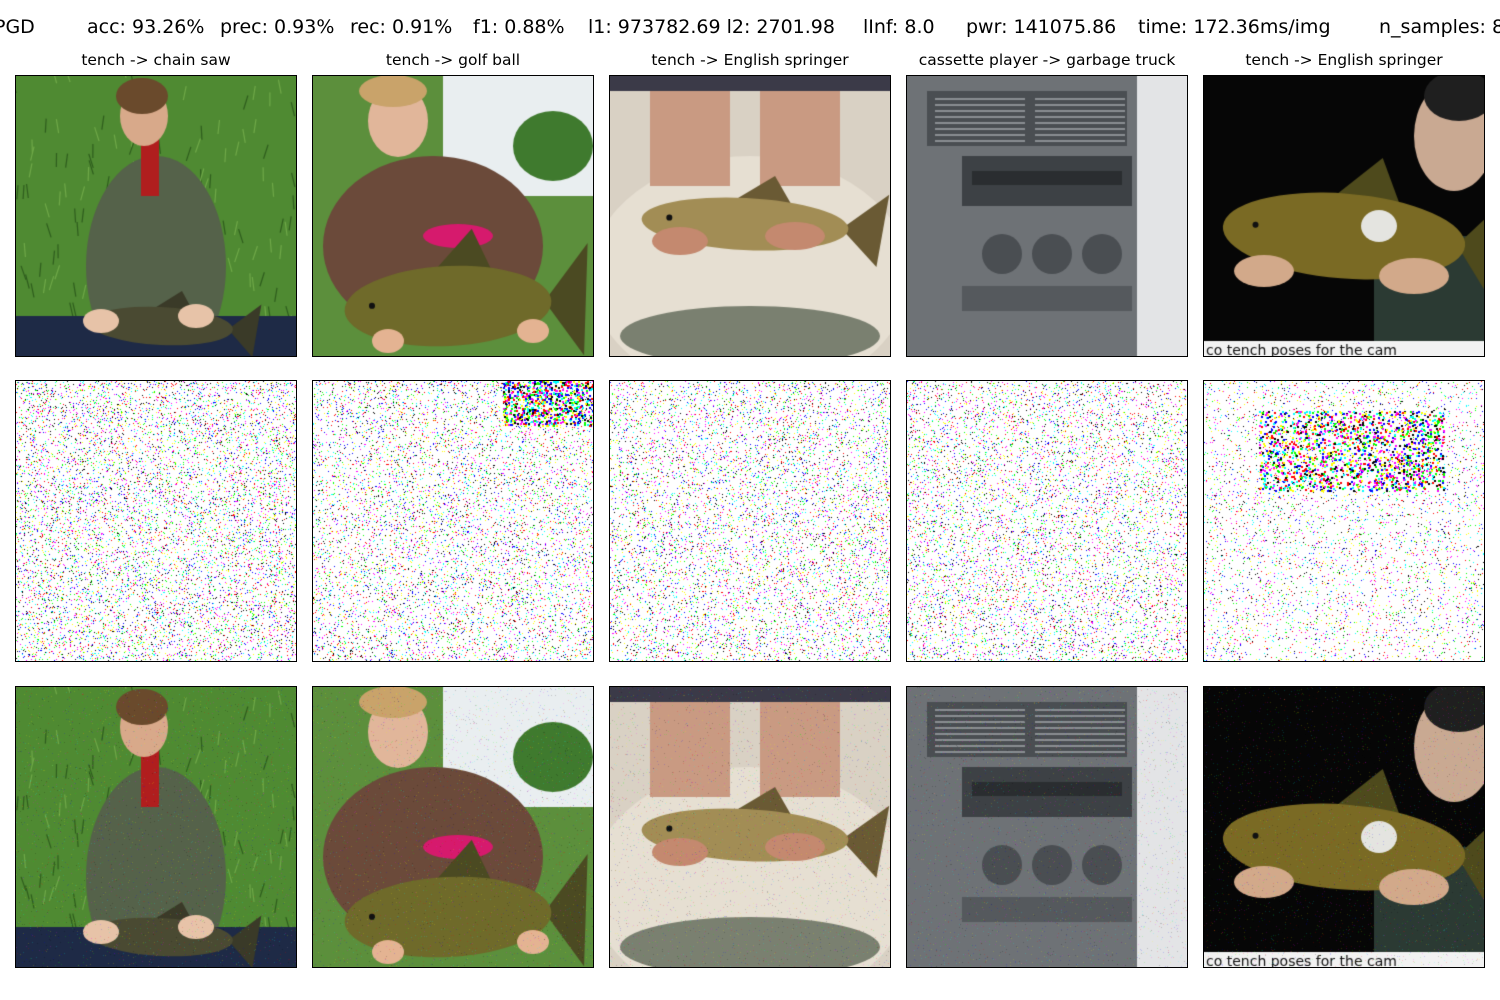 The height and width of the screenshot is (1000, 1500). Describe the element at coordinates (17, 27) in the screenshot. I see `method-label: PGD` at that location.